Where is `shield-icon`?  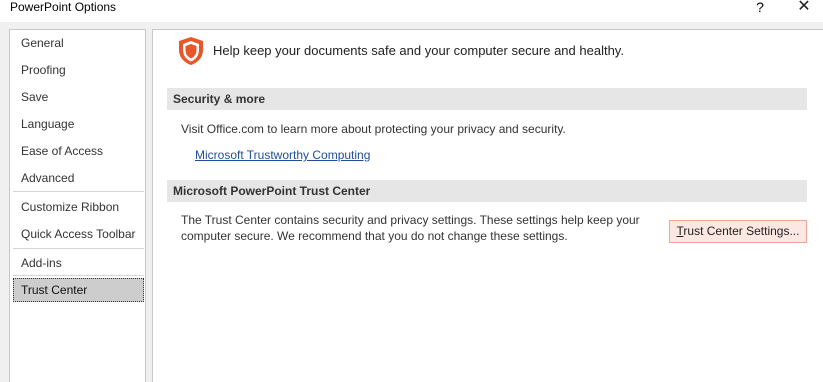
shield-icon is located at coordinates (191, 51).